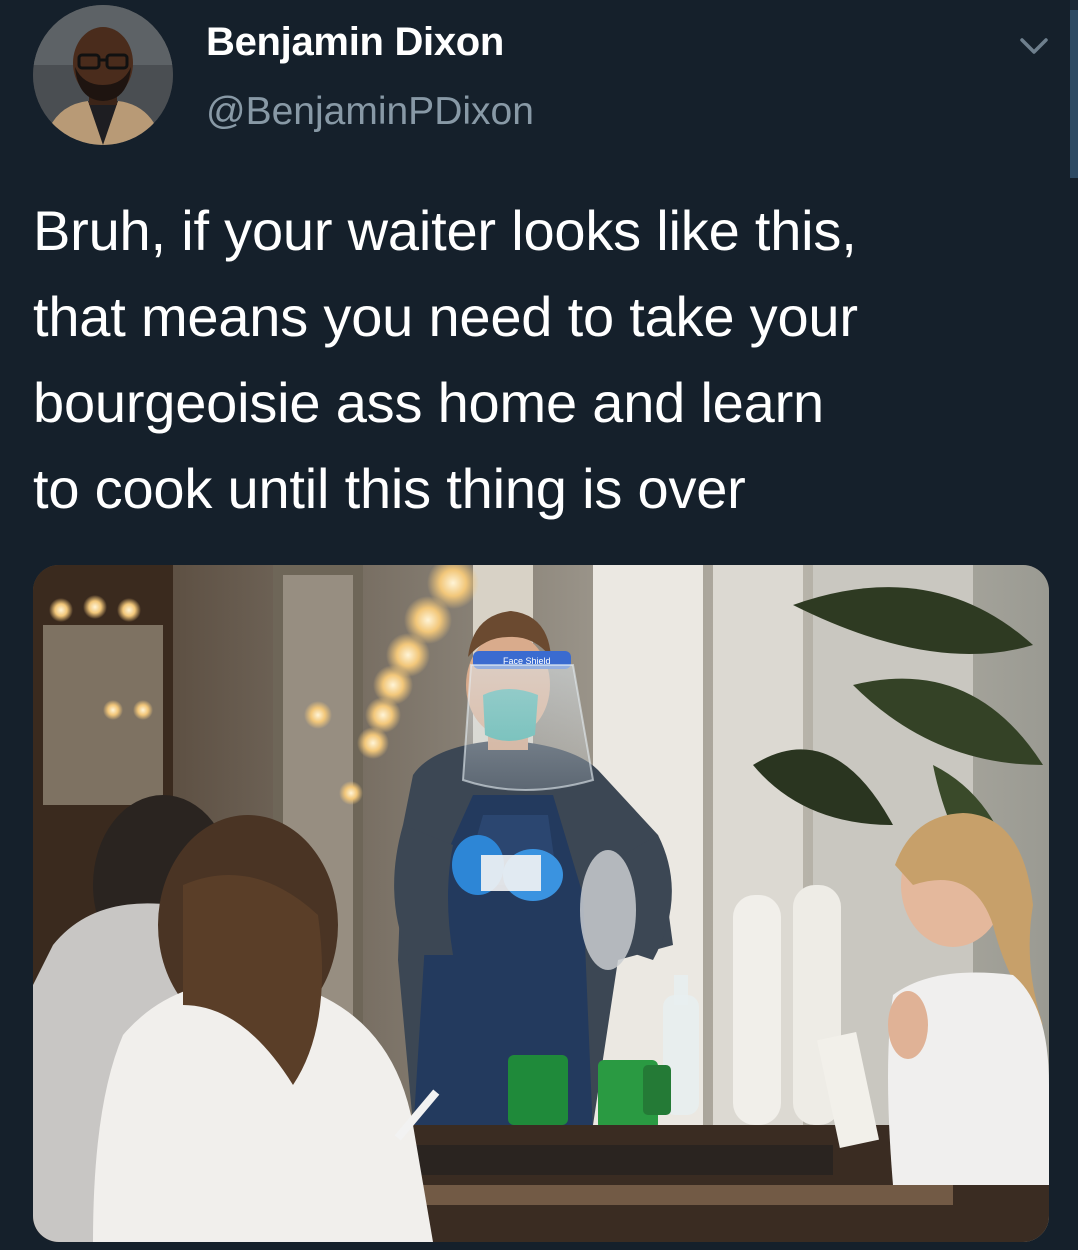 The width and height of the screenshot is (1078, 1250). What do you see at coordinates (1034, 46) in the screenshot?
I see `chevron-down-icon` at bounding box center [1034, 46].